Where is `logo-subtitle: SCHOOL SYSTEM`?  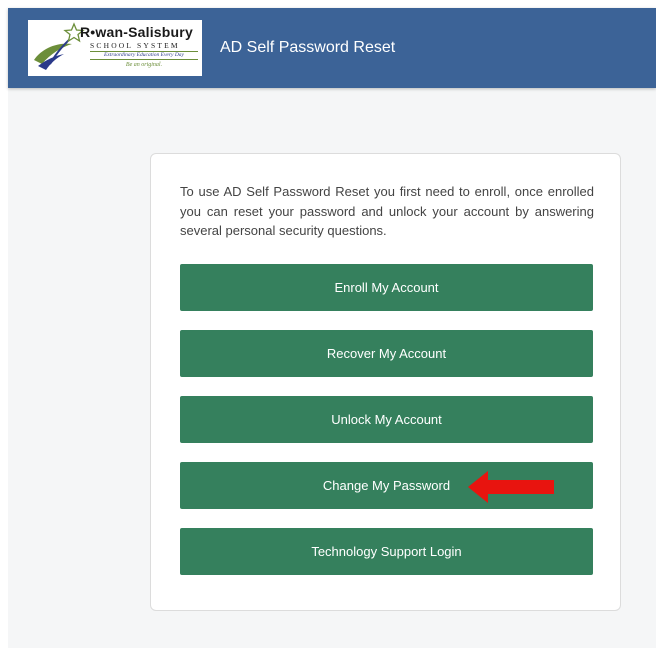
logo-subtitle: SCHOOL SYSTEM is located at coordinates (135, 45).